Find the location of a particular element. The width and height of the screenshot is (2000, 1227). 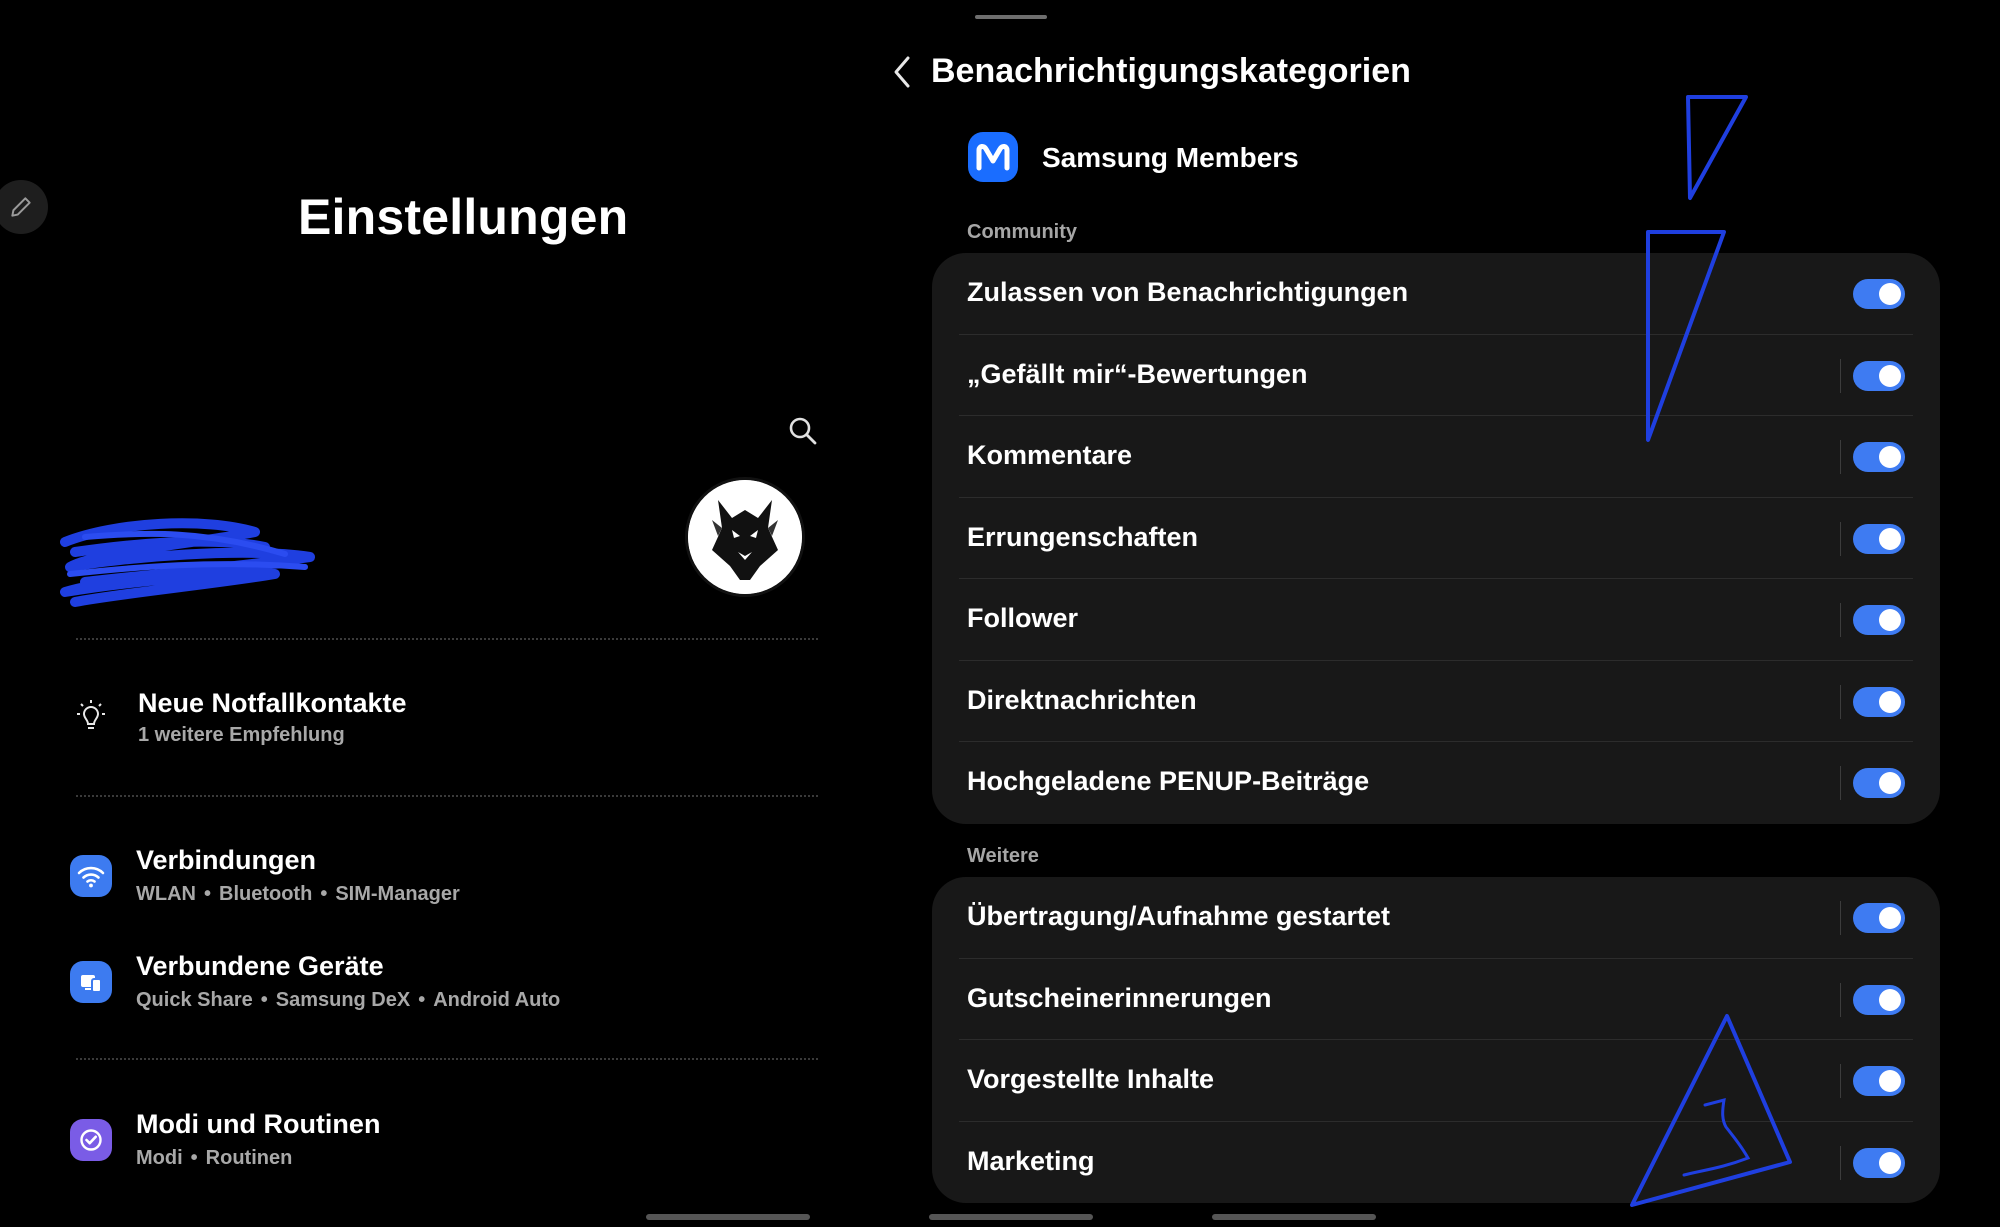

toggle-row-label: Vorgestellte Inhalte is located at coordinates (1091, 1079).